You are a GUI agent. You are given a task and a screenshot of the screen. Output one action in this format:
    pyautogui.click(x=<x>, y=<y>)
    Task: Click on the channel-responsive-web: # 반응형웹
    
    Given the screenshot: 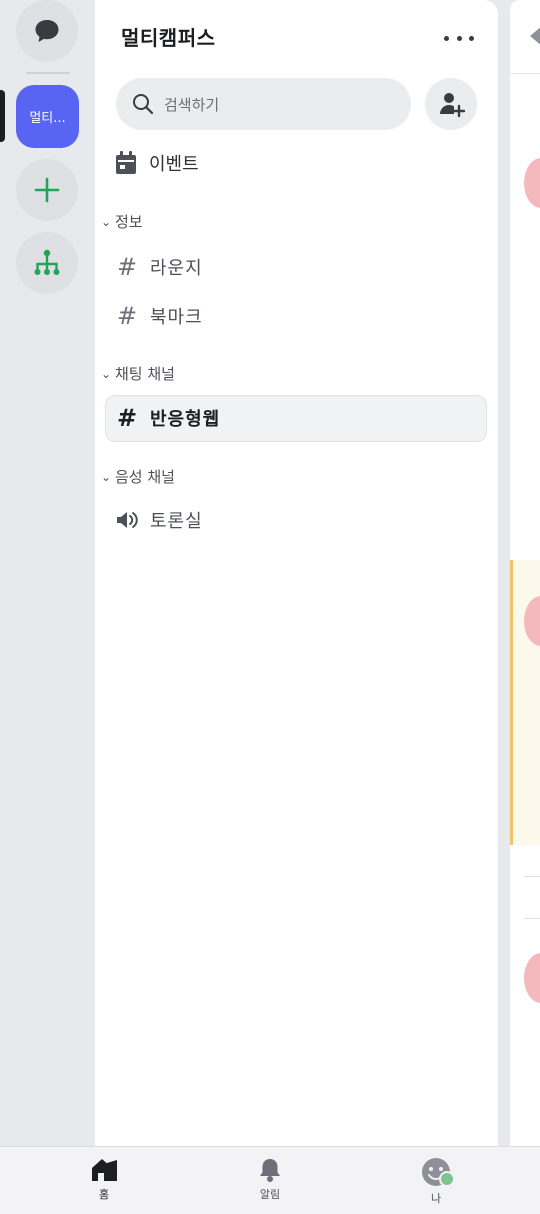 What is the action you would take?
    pyautogui.click(x=167, y=418)
    